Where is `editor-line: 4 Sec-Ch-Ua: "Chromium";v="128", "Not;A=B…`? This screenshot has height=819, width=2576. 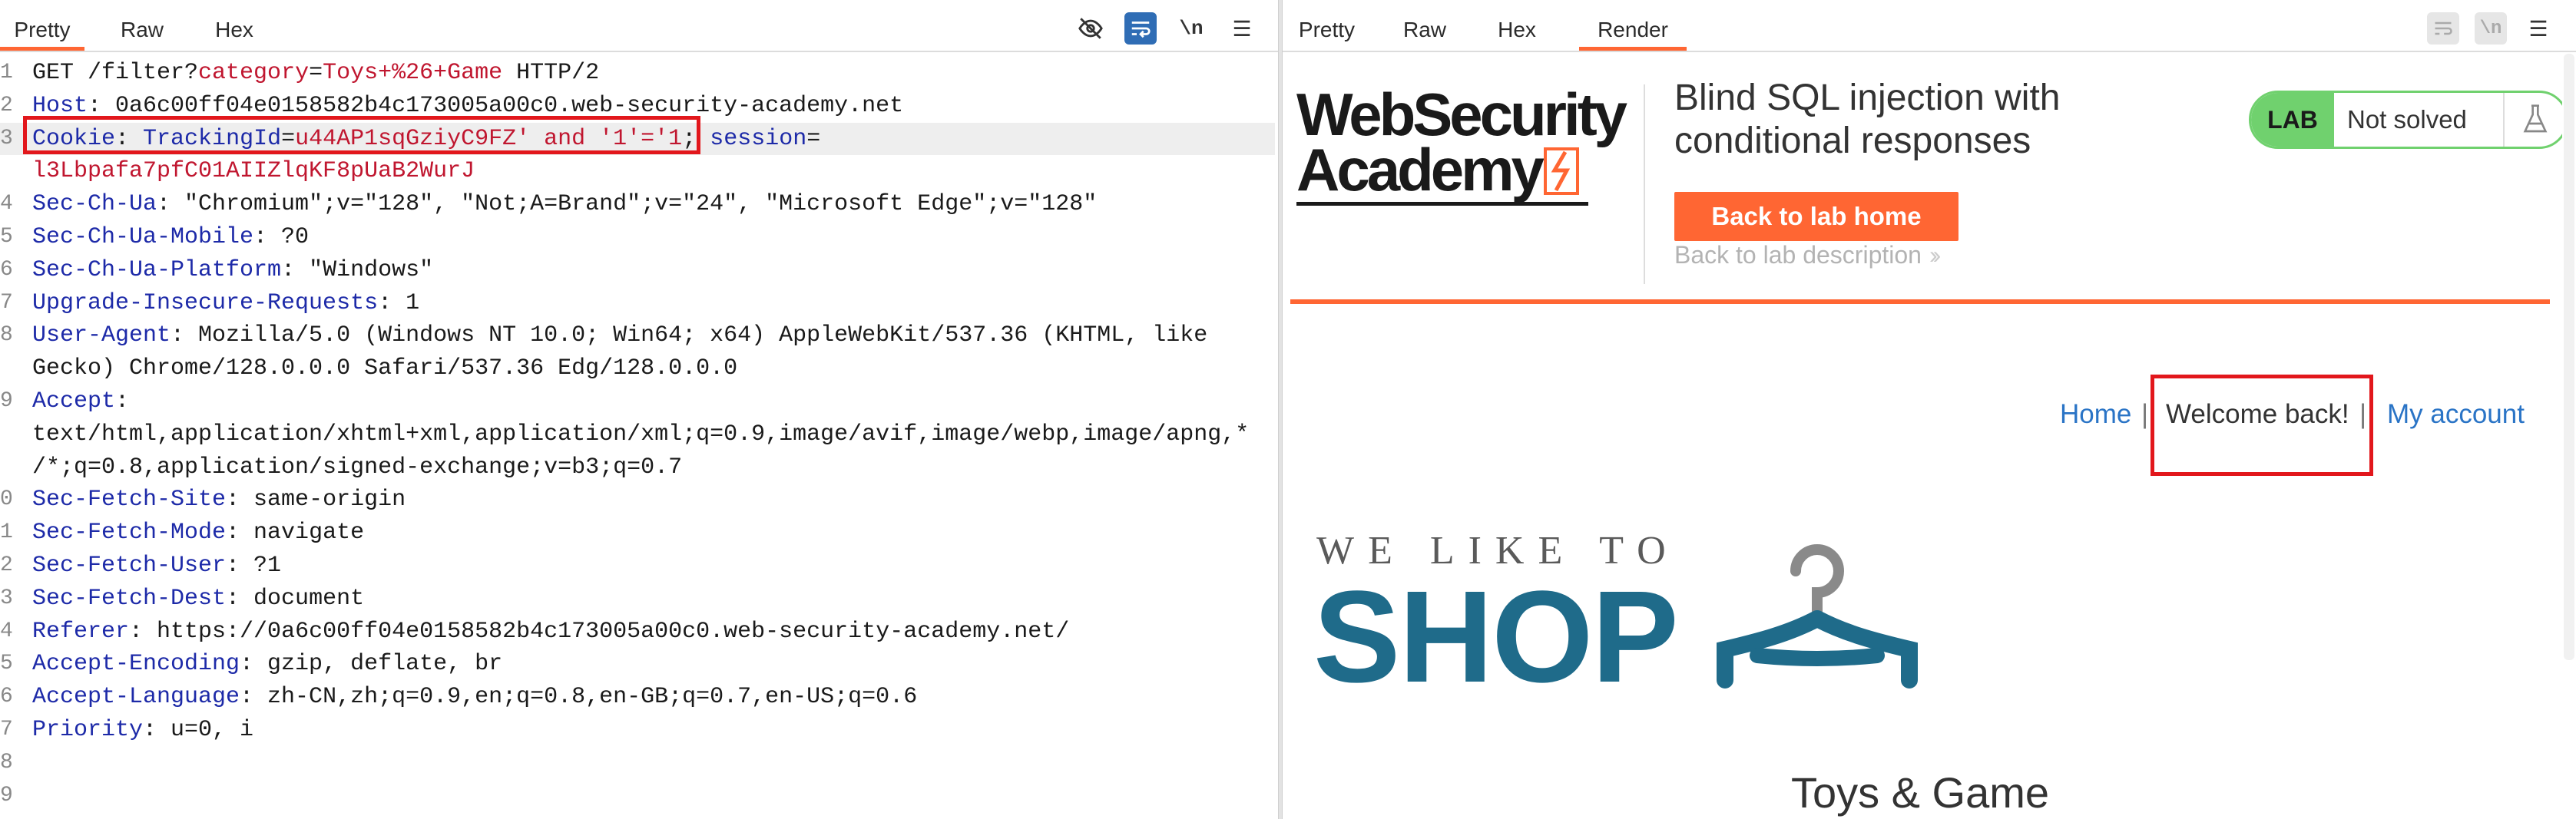 editor-line: 4 Sec-Ch-Ua: "Chromium";v="128", "Not;A=B… is located at coordinates (637, 205).